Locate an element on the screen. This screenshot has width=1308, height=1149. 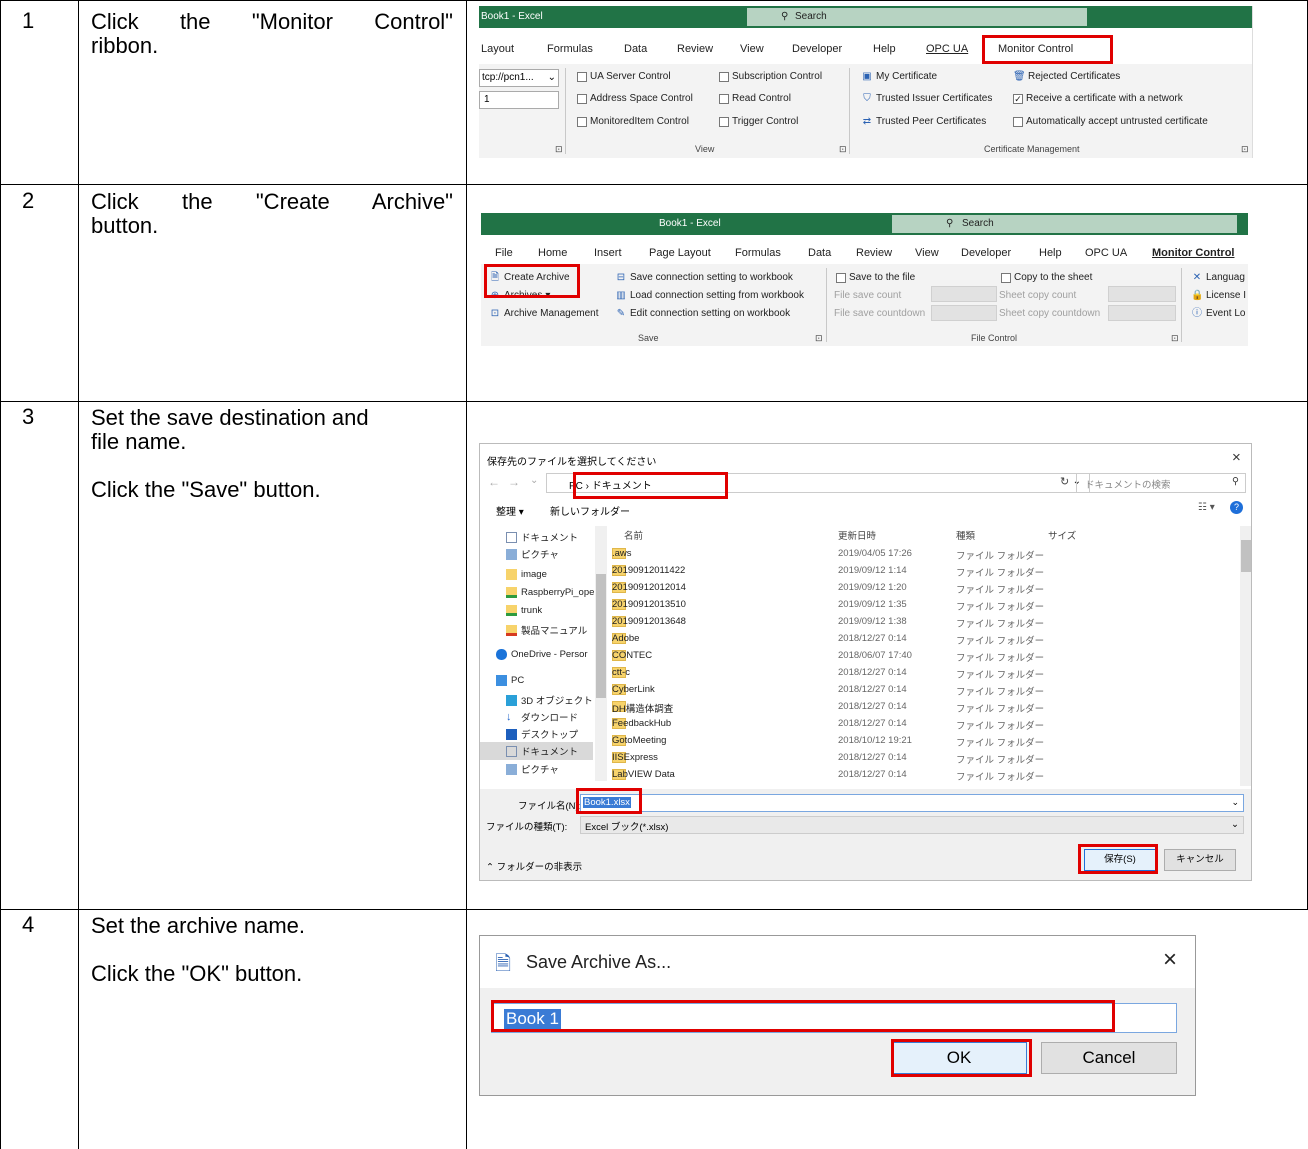
filename-input: Book1.xlsx ⌄ is located at coordinates (912, 803).